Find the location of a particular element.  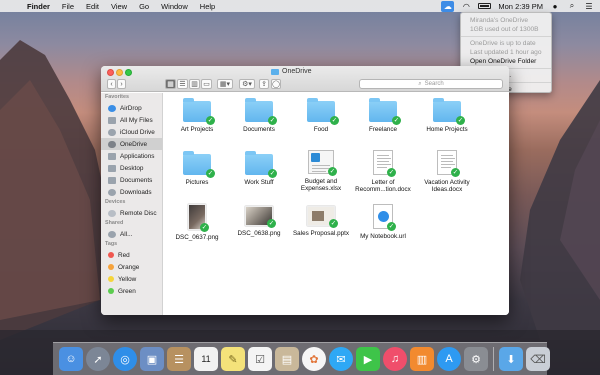

messages-icon: ✉ is located at coordinates (341, 359).